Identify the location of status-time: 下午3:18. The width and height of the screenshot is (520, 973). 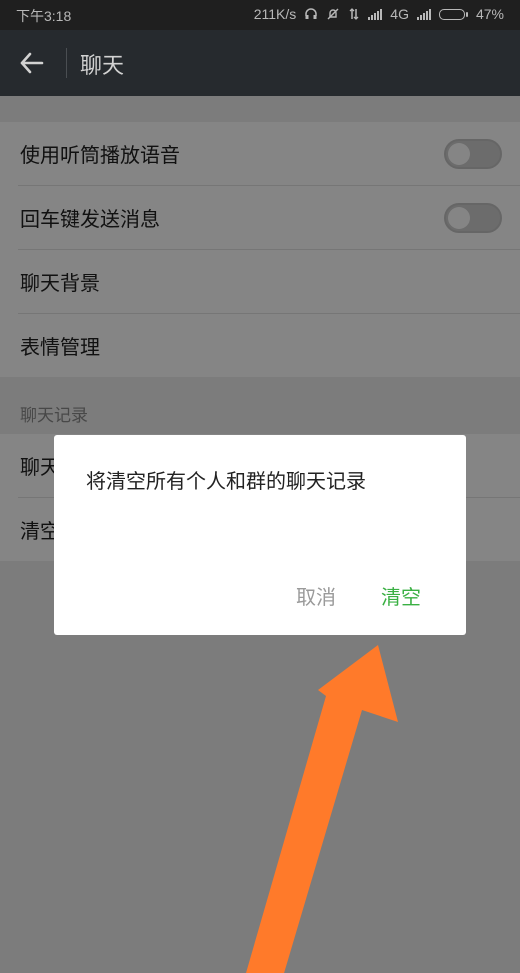
(44, 16).